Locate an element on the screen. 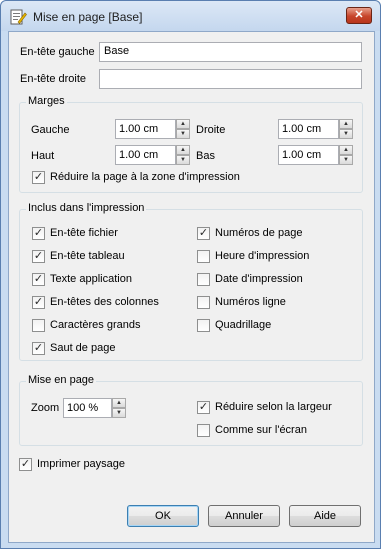 The width and height of the screenshot is (381, 549). fit-to-print-area-checkbox: ✓ Réduire la page à la zone d'impression is located at coordinates (162, 178).